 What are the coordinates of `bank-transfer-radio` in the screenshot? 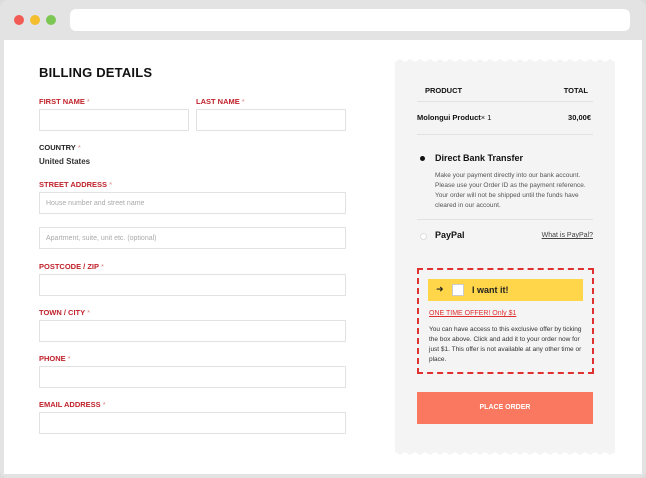 It's located at (422, 158).